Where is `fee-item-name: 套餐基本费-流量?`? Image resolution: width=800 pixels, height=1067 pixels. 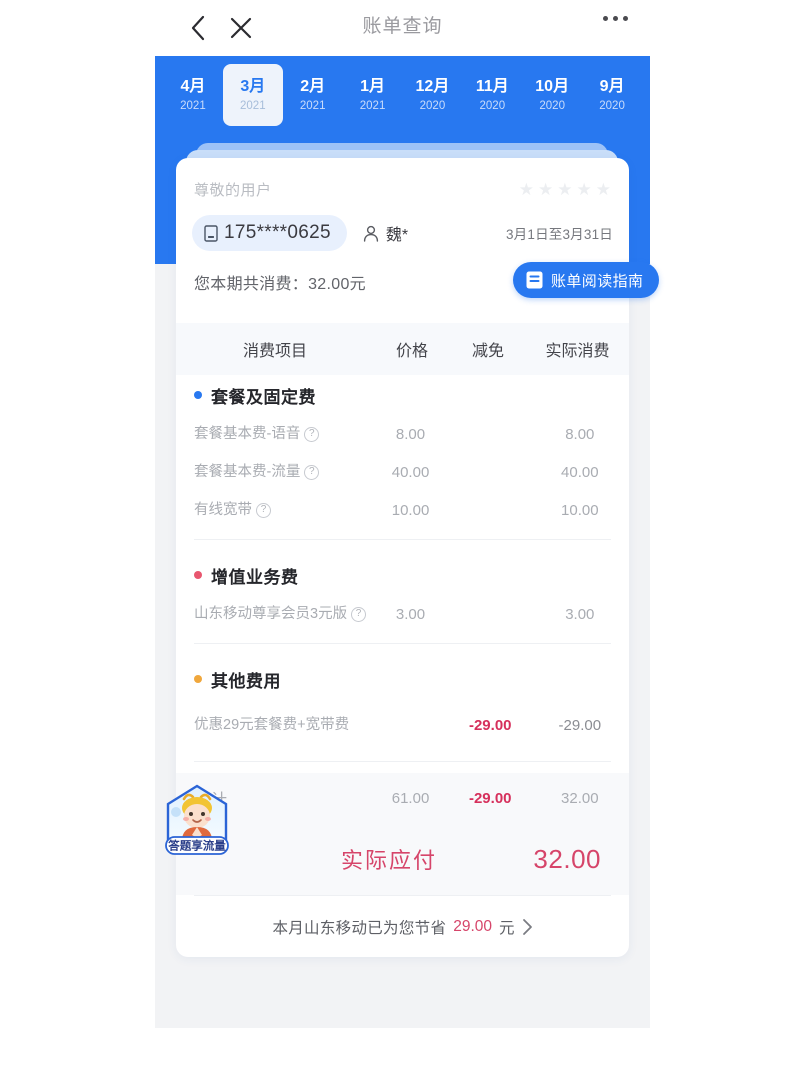
fee-item-name: 套餐基本费-流量? is located at coordinates (282, 472).